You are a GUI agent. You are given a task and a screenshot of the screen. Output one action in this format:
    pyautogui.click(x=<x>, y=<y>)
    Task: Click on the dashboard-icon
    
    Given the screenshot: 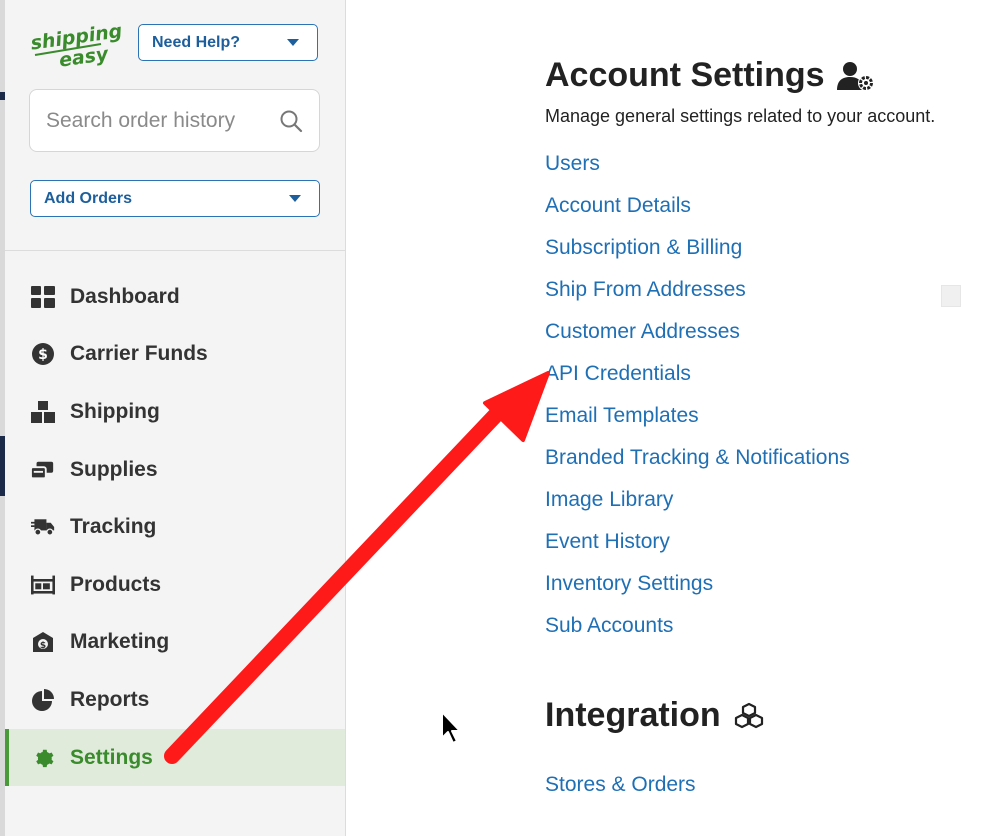 What is the action you would take?
    pyautogui.click(x=43, y=297)
    